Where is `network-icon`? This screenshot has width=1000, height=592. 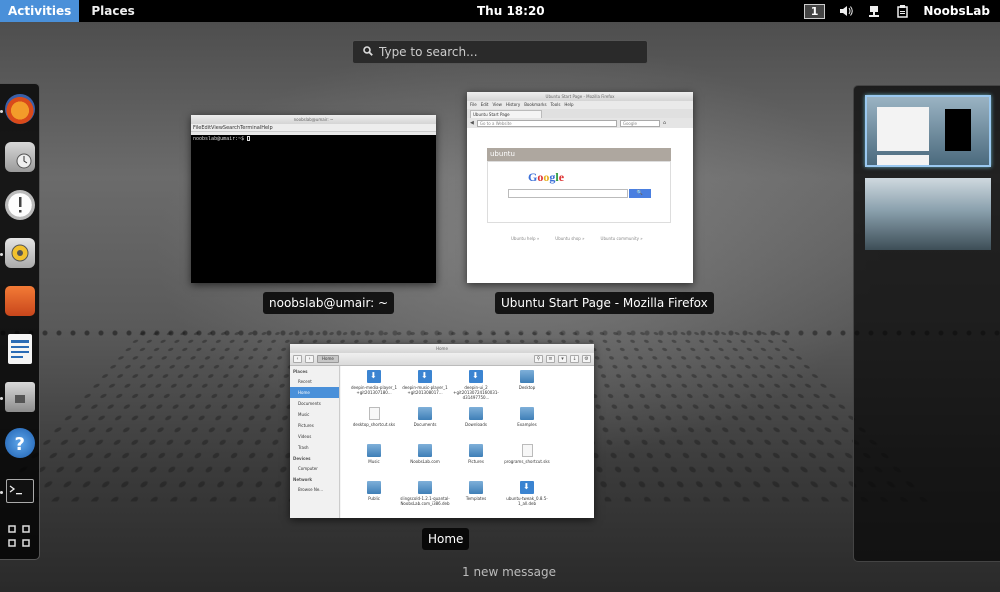 network-icon is located at coordinates (874, 11).